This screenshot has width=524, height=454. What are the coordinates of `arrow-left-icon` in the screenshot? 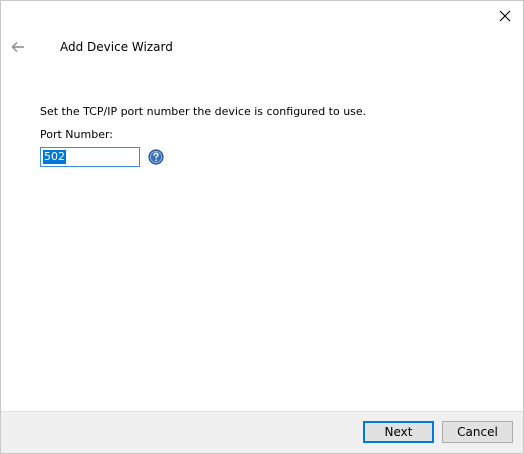 It's located at (17, 47).